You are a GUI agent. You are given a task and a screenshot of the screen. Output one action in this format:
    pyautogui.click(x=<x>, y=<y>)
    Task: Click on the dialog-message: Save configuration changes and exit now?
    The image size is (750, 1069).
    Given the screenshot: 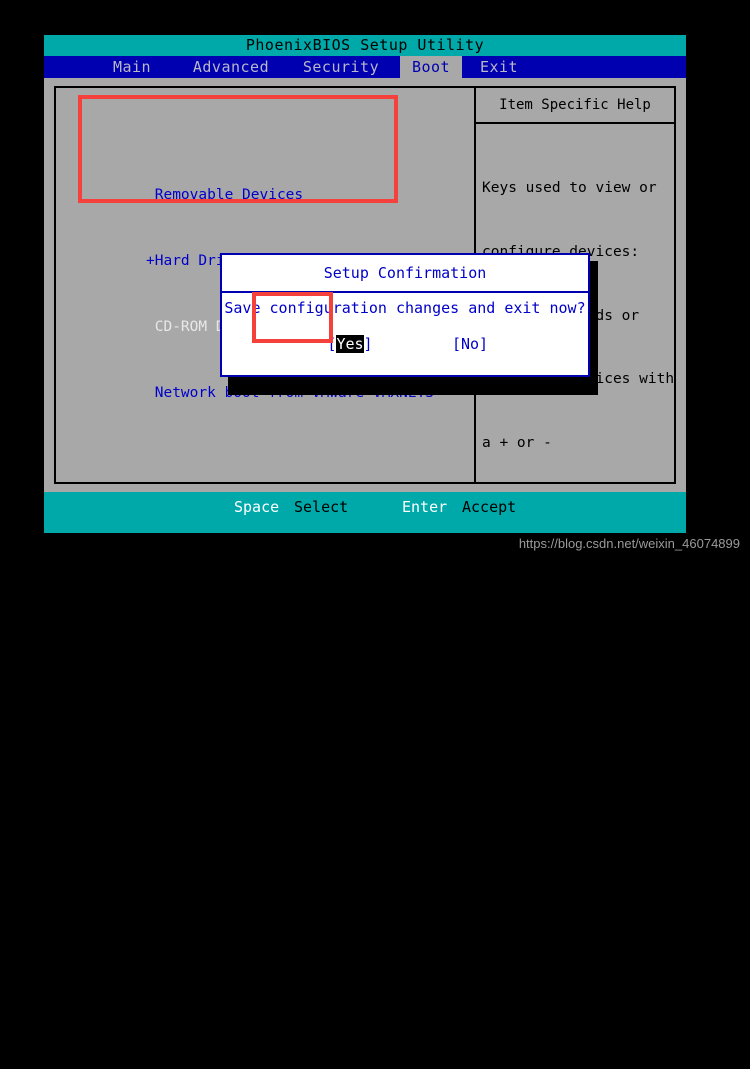 What is the action you would take?
    pyautogui.click(x=405, y=308)
    